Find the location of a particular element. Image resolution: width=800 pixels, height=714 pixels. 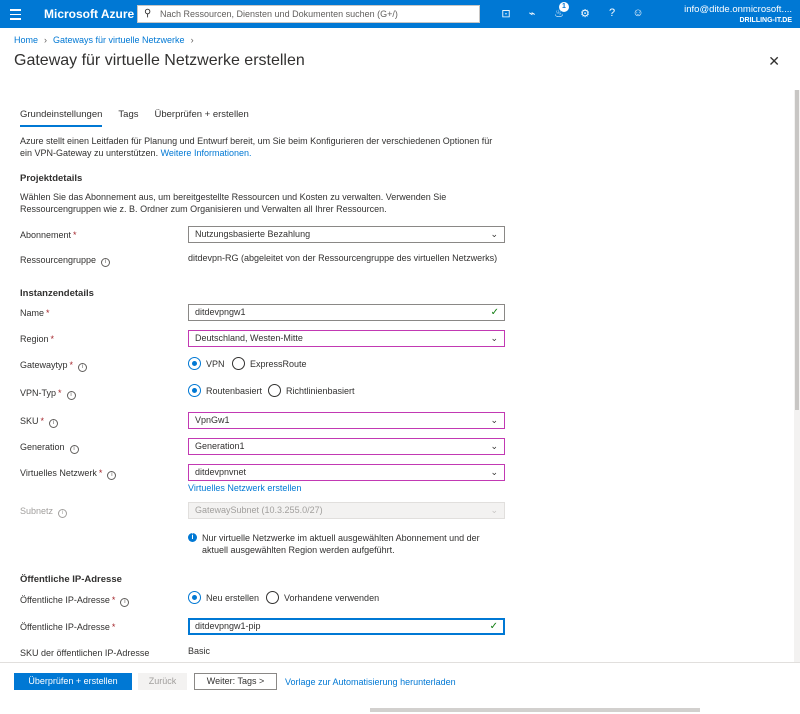

horizontal-scrollbar is located at coordinates (535, 710).